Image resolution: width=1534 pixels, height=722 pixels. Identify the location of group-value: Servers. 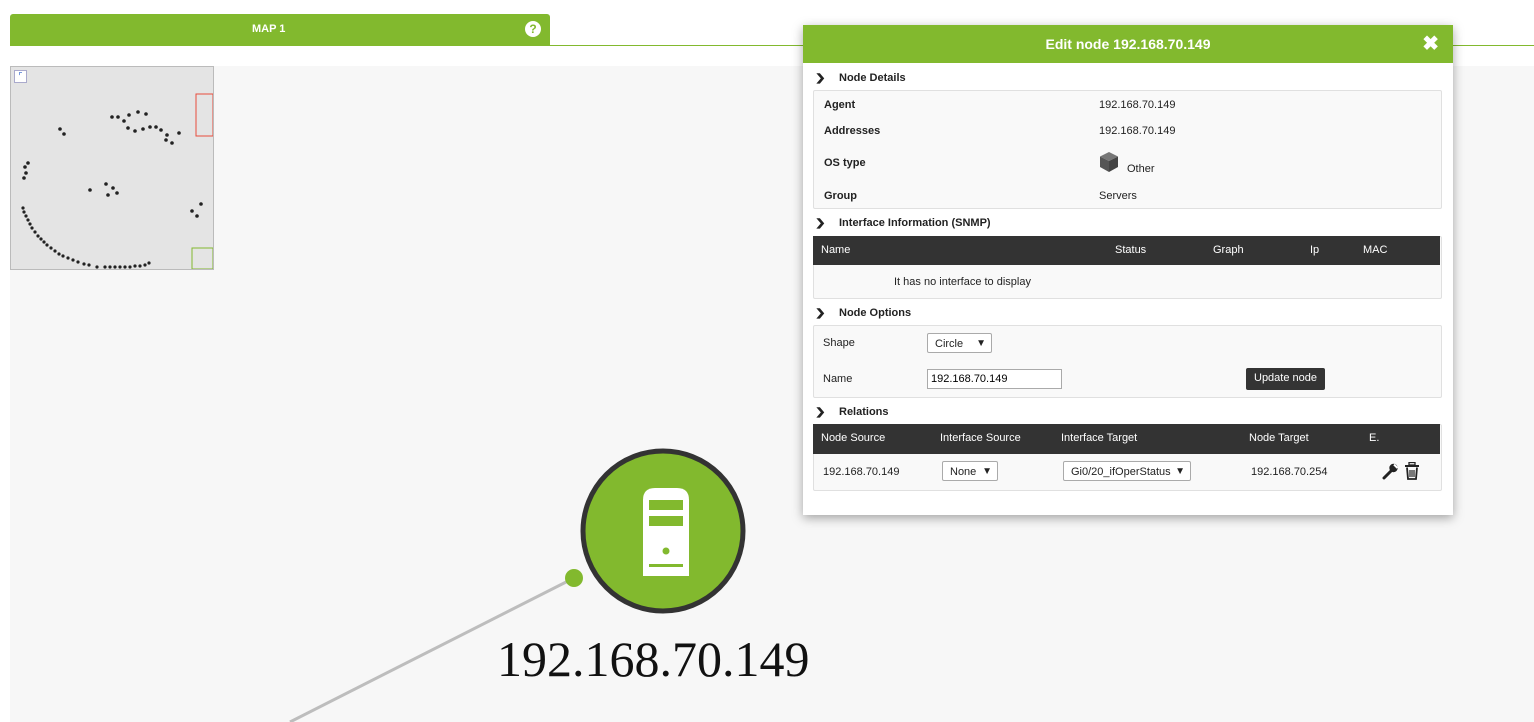
(1118, 196).